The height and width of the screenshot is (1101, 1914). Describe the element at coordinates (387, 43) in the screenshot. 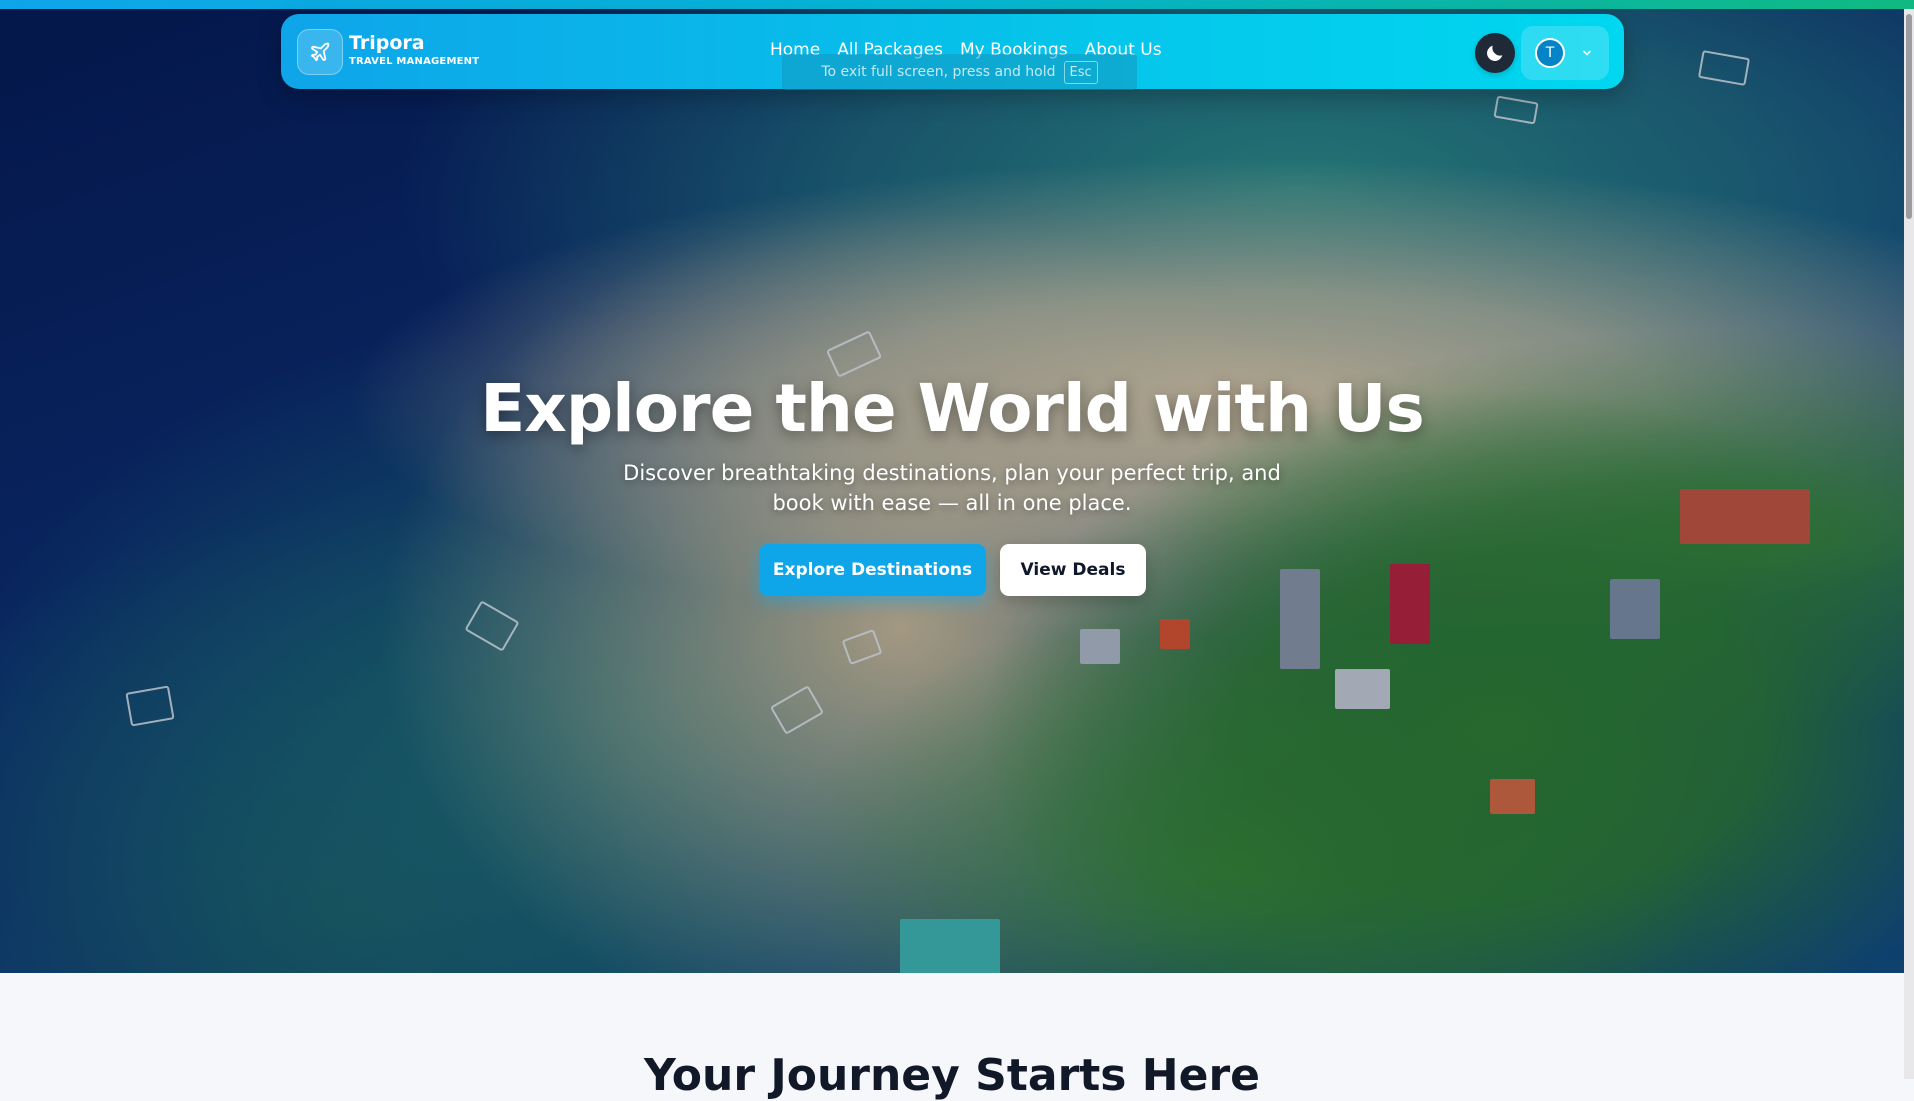

I see `brand-name: Tripora` at that location.